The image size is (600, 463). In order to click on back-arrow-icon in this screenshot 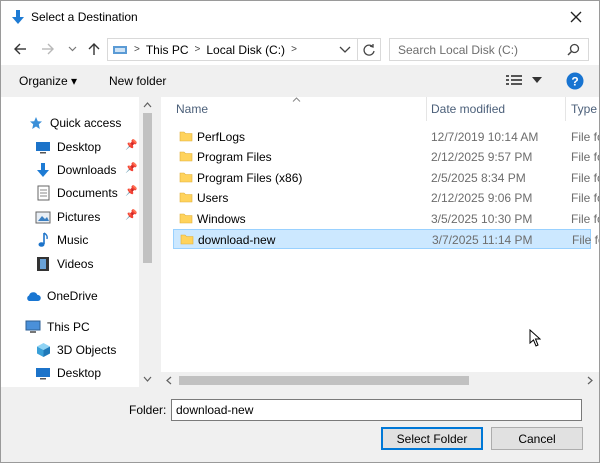, I will do `click(20, 49)`.